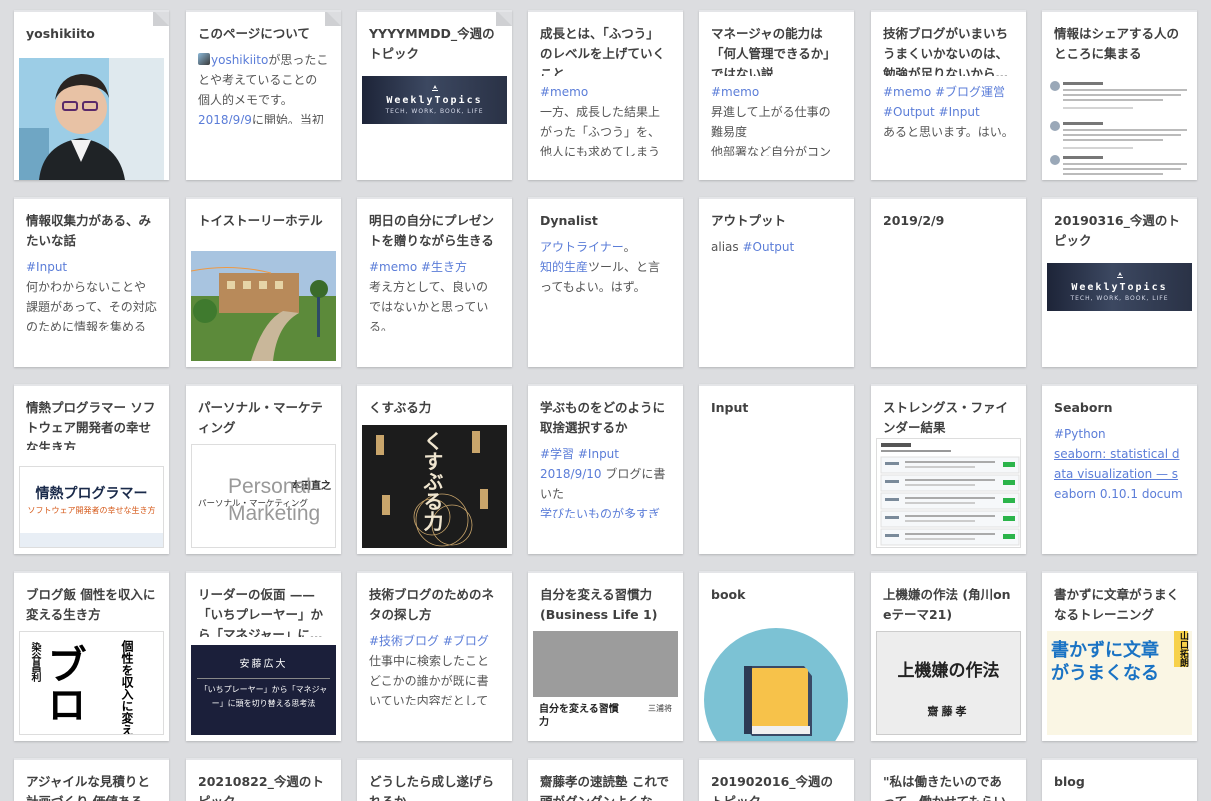  Describe the element at coordinates (161, 19) in the screenshot. I see `folded-corner-icon` at that location.